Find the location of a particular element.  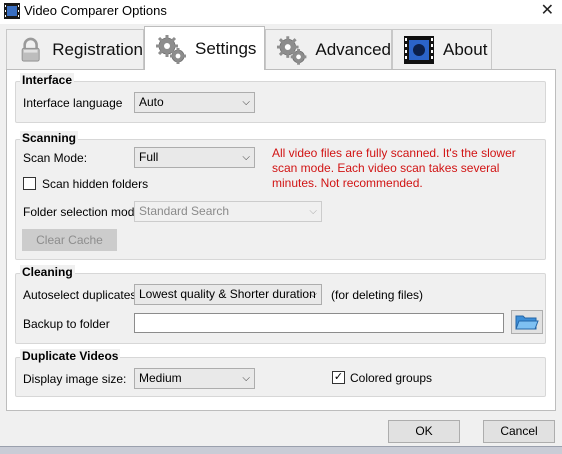

tab-settings: Settings is located at coordinates (204, 48).